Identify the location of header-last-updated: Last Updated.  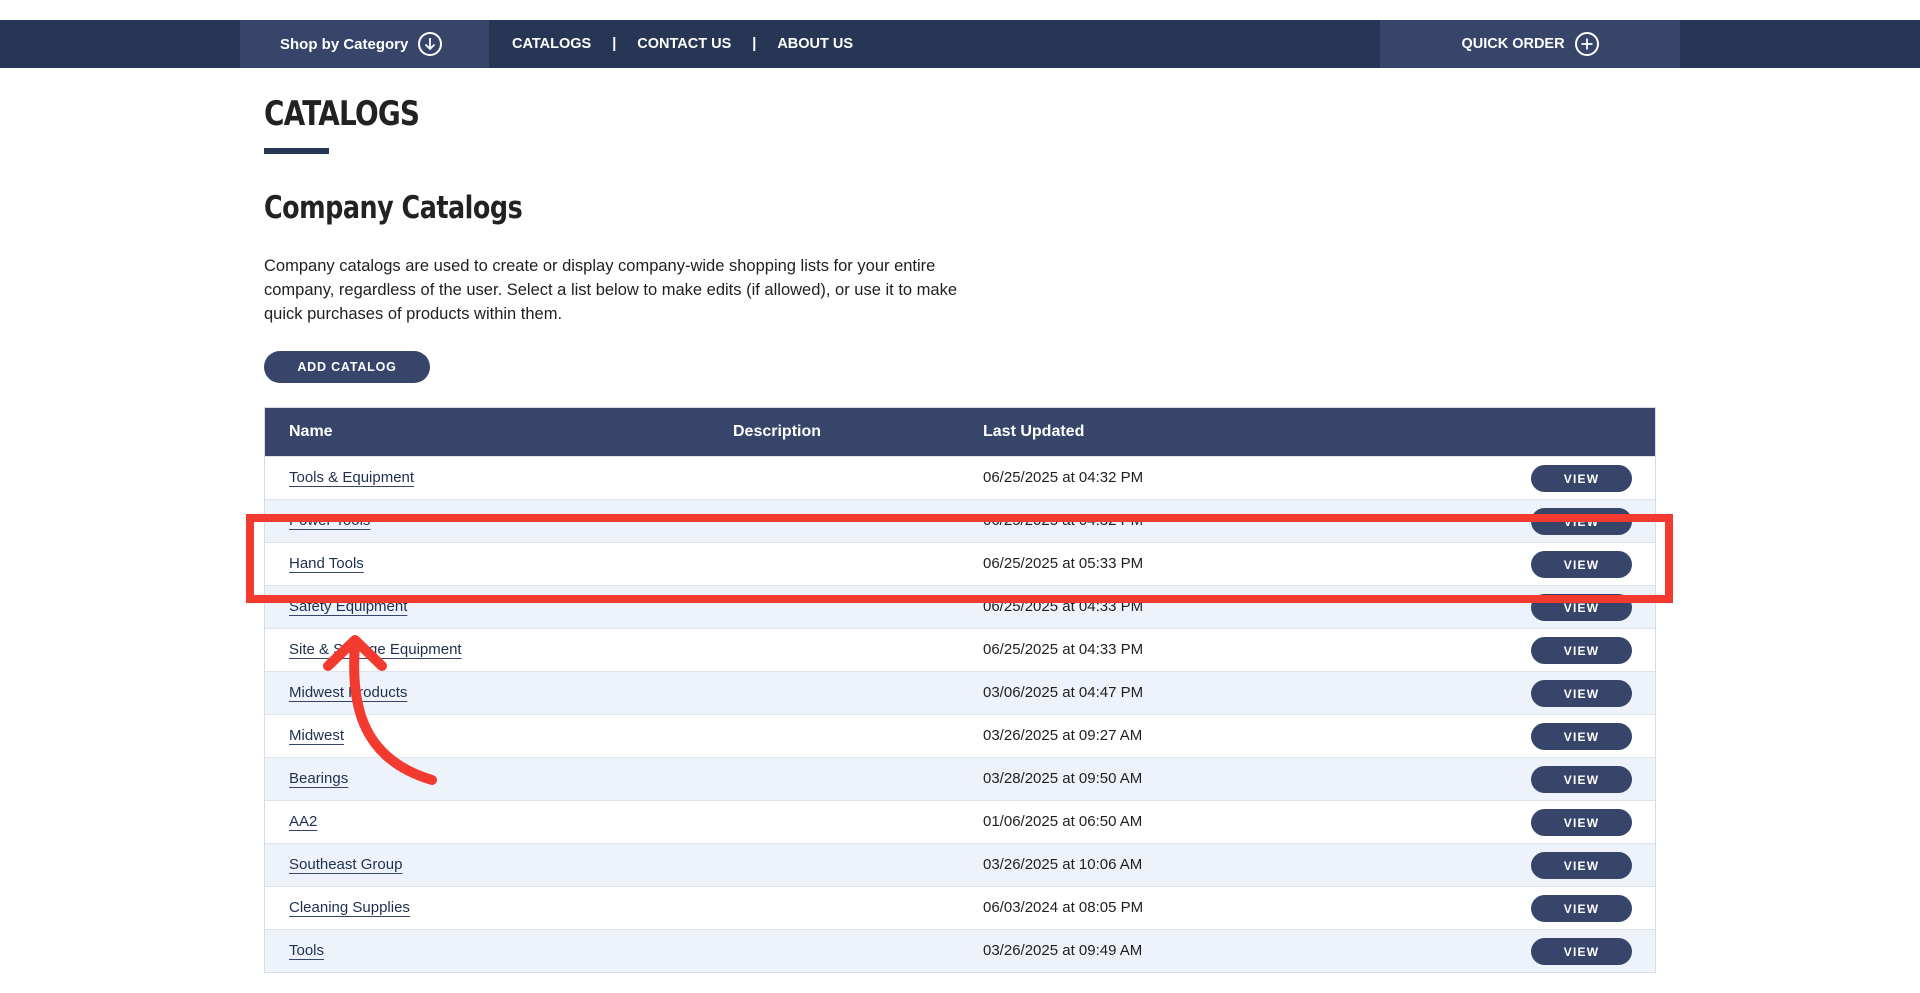
(1034, 431).